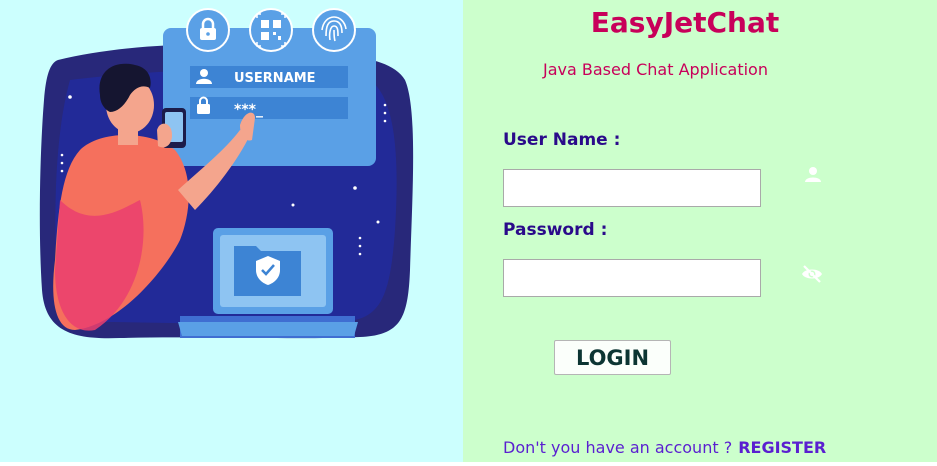 Image resolution: width=937 pixels, height=466 pixels. I want to click on user-icon, so click(813, 174).